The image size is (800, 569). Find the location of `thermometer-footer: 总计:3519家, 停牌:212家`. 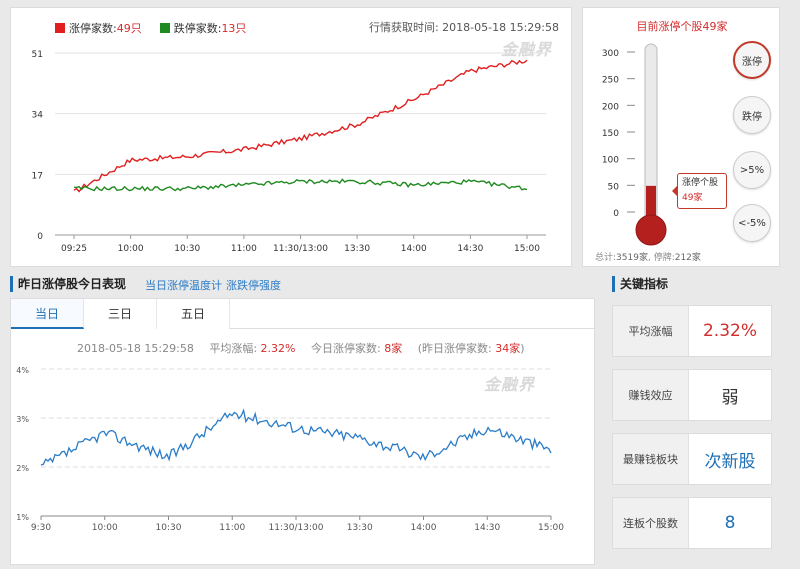

thermometer-footer: 总计:3519家, 停牌:212家 is located at coordinates (648, 258).